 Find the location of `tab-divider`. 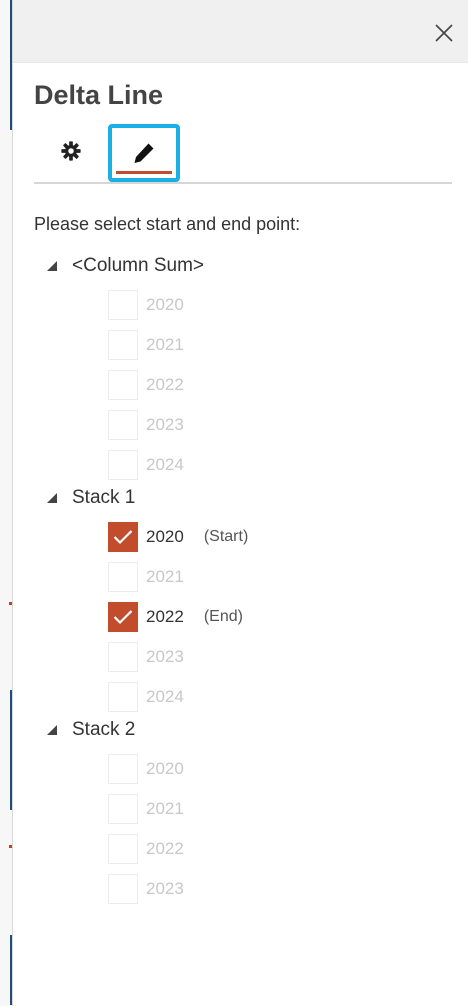

tab-divider is located at coordinates (243, 183).